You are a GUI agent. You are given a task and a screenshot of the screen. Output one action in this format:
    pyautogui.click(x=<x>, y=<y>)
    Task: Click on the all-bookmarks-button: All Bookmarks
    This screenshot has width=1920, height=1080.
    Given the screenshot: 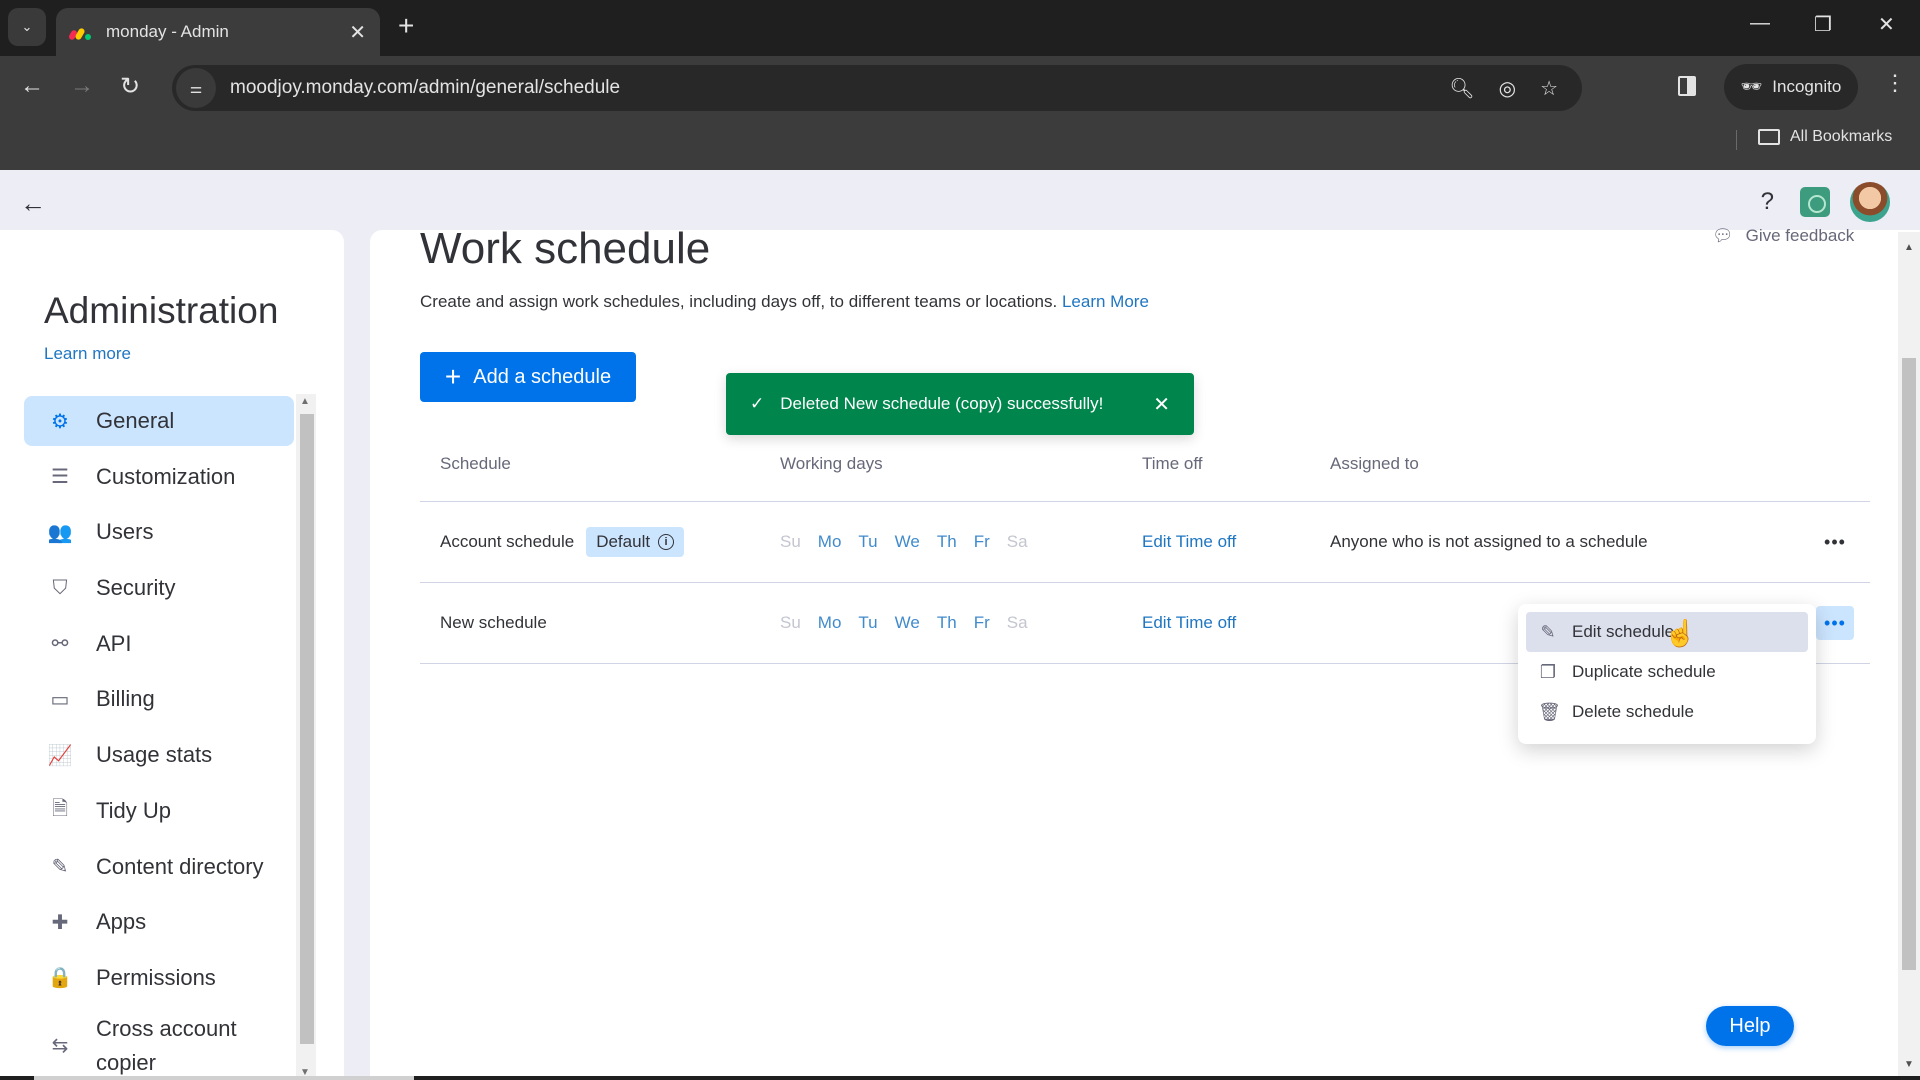 What is the action you would take?
    pyautogui.click(x=1825, y=137)
    